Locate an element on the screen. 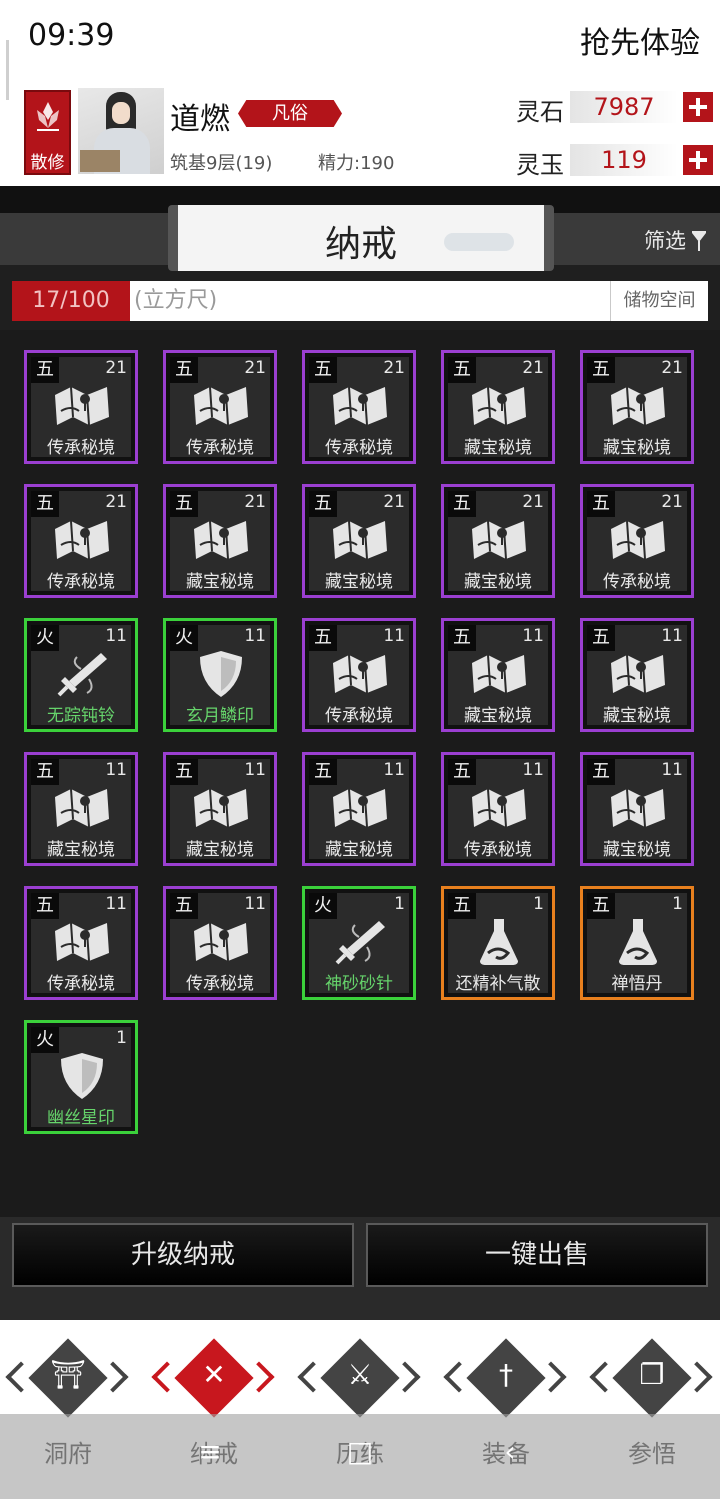  potion-flask-icon is located at coordinates (499, 942).